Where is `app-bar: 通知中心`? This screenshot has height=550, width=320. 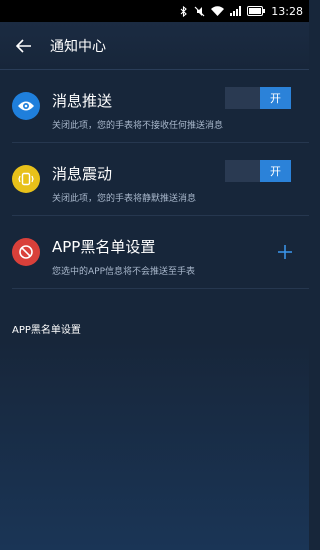 app-bar: 通知中心 is located at coordinates (154, 46).